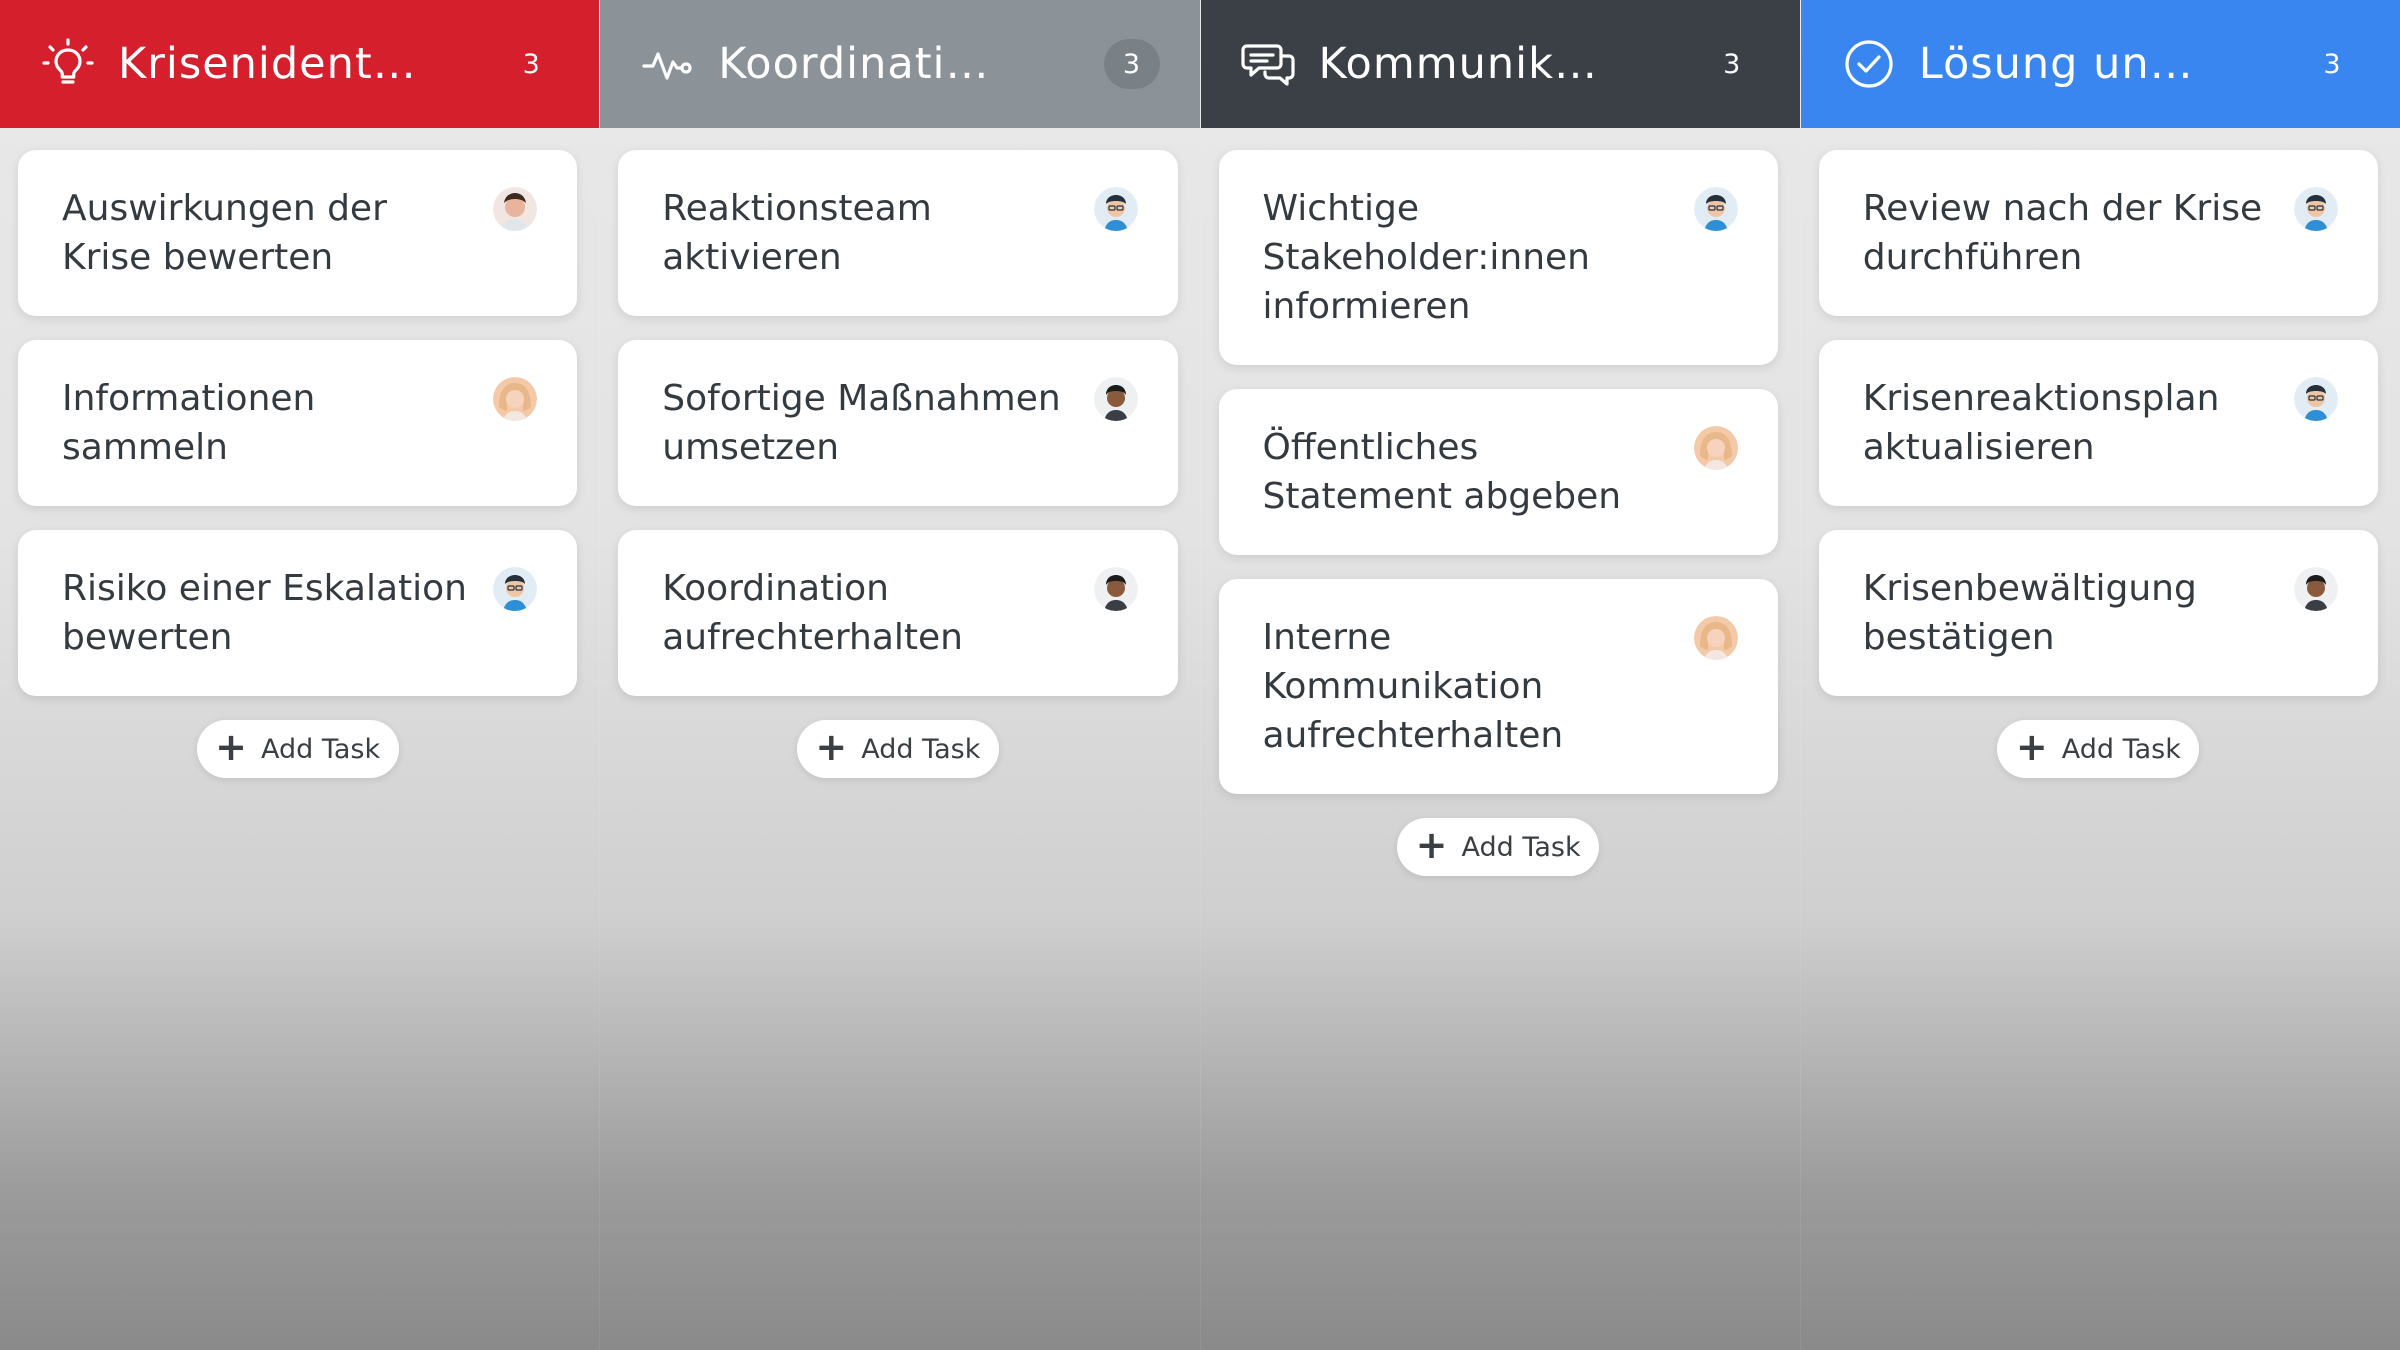 This screenshot has width=2400, height=1350. I want to click on task-title: Informationen sammeln, so click(189, 423).